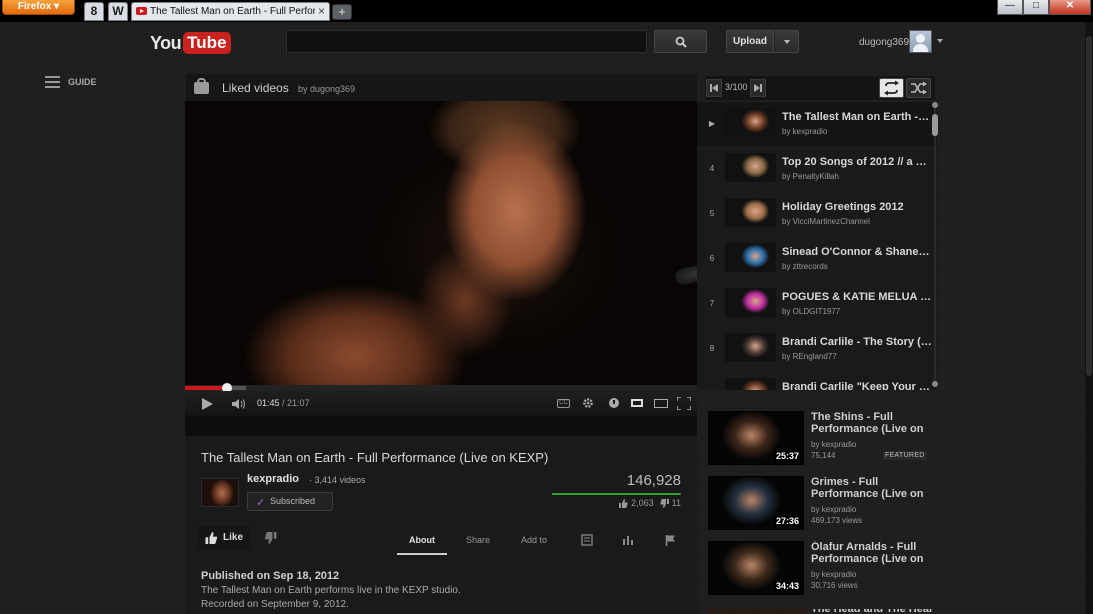 The height and width of the screenshot is (614, 1093). Describe the element at coordinates (834, 509) in the screenshot. I see `related-video-channel: by kexpradio` at that location.